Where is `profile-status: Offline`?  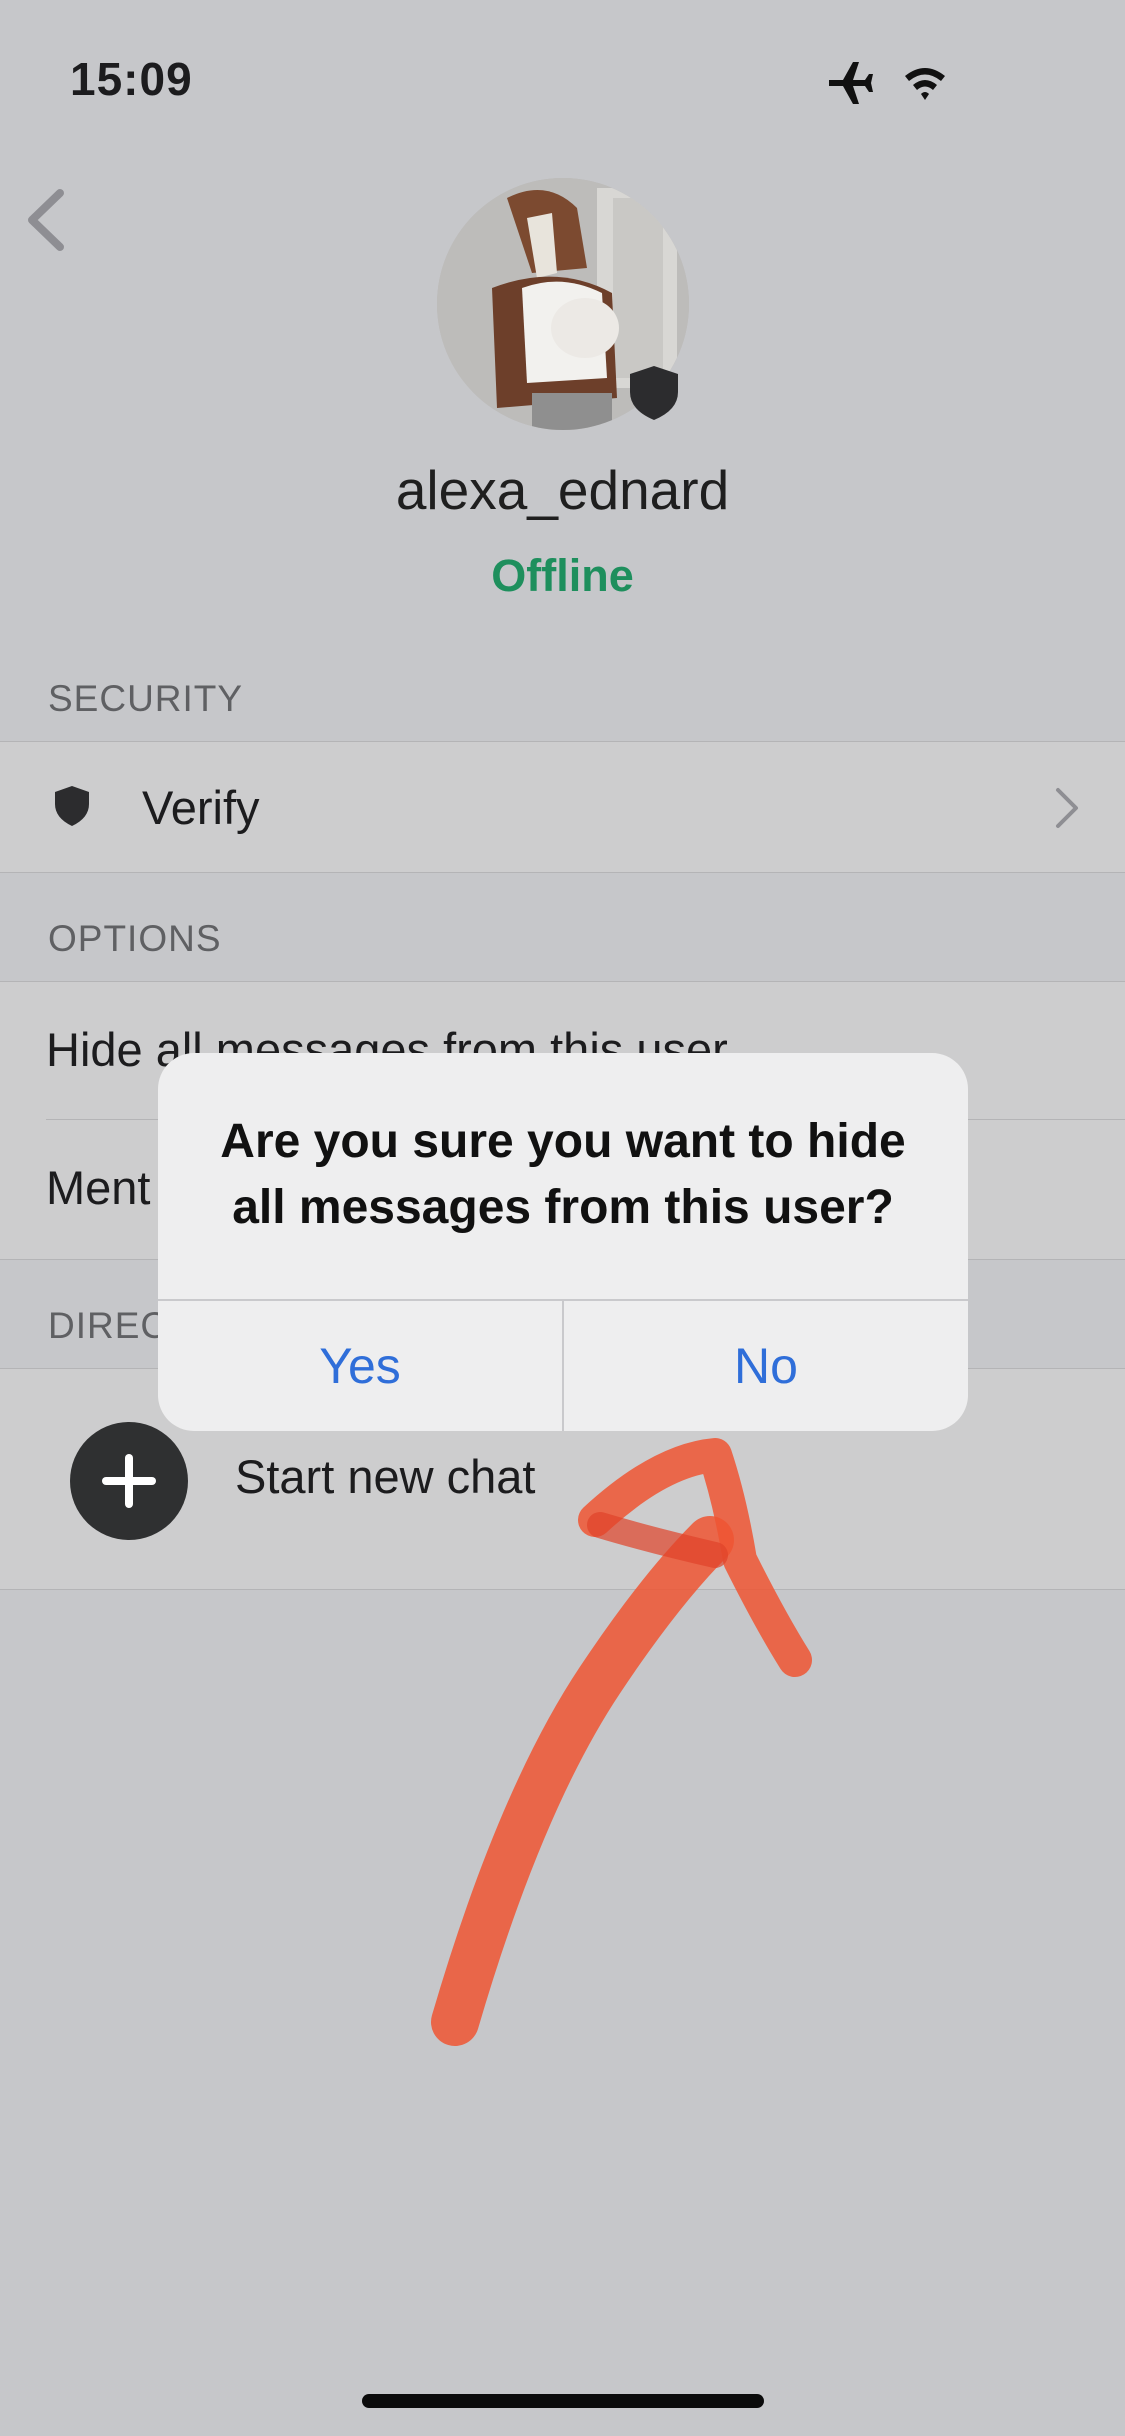 profile-status: Offline is located at coordinates (562, 575).